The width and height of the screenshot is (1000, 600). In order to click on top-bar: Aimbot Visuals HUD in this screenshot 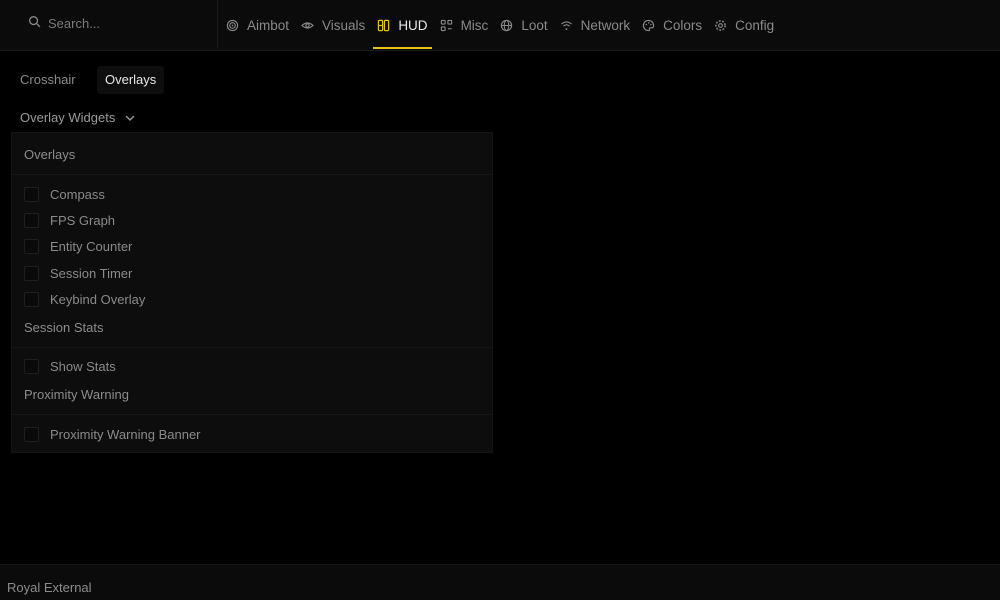, I will do `click(500, 25)`.